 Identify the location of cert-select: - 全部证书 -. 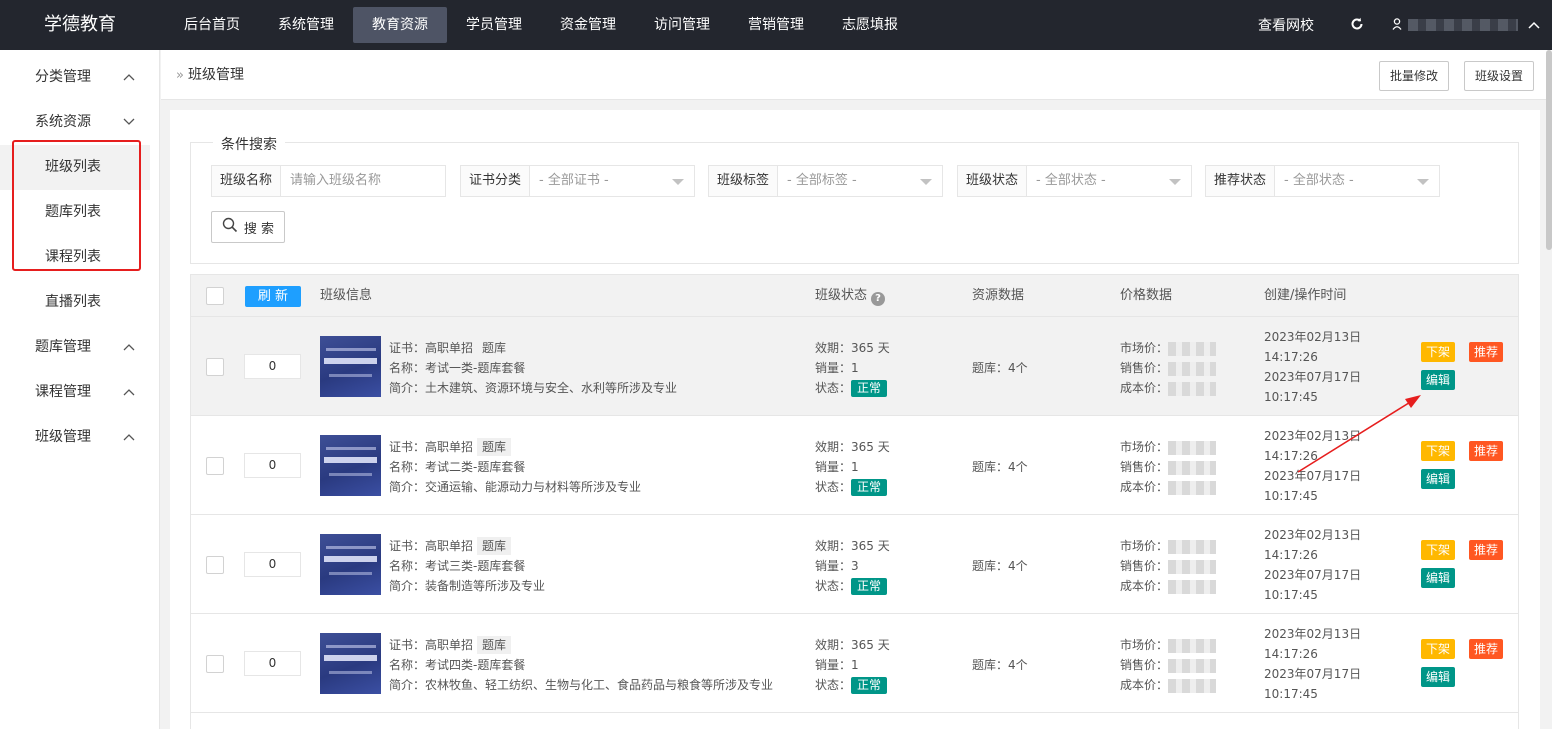
(612, 181).